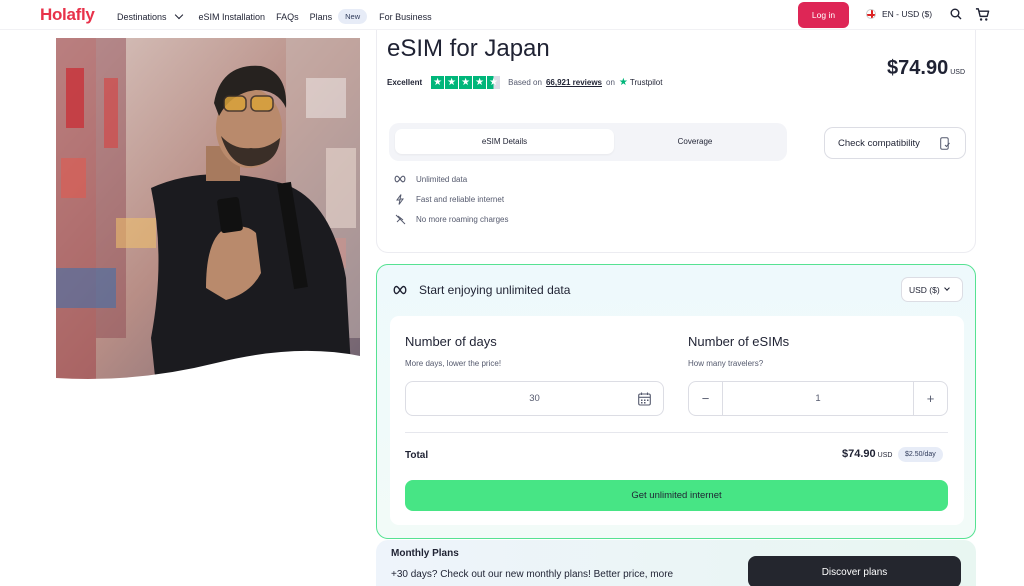 The width and height of the screenshot is (1024, 586). Describe the element at coordinates (930, 398) in the screenshot. I see `increment-button: +` at that location.